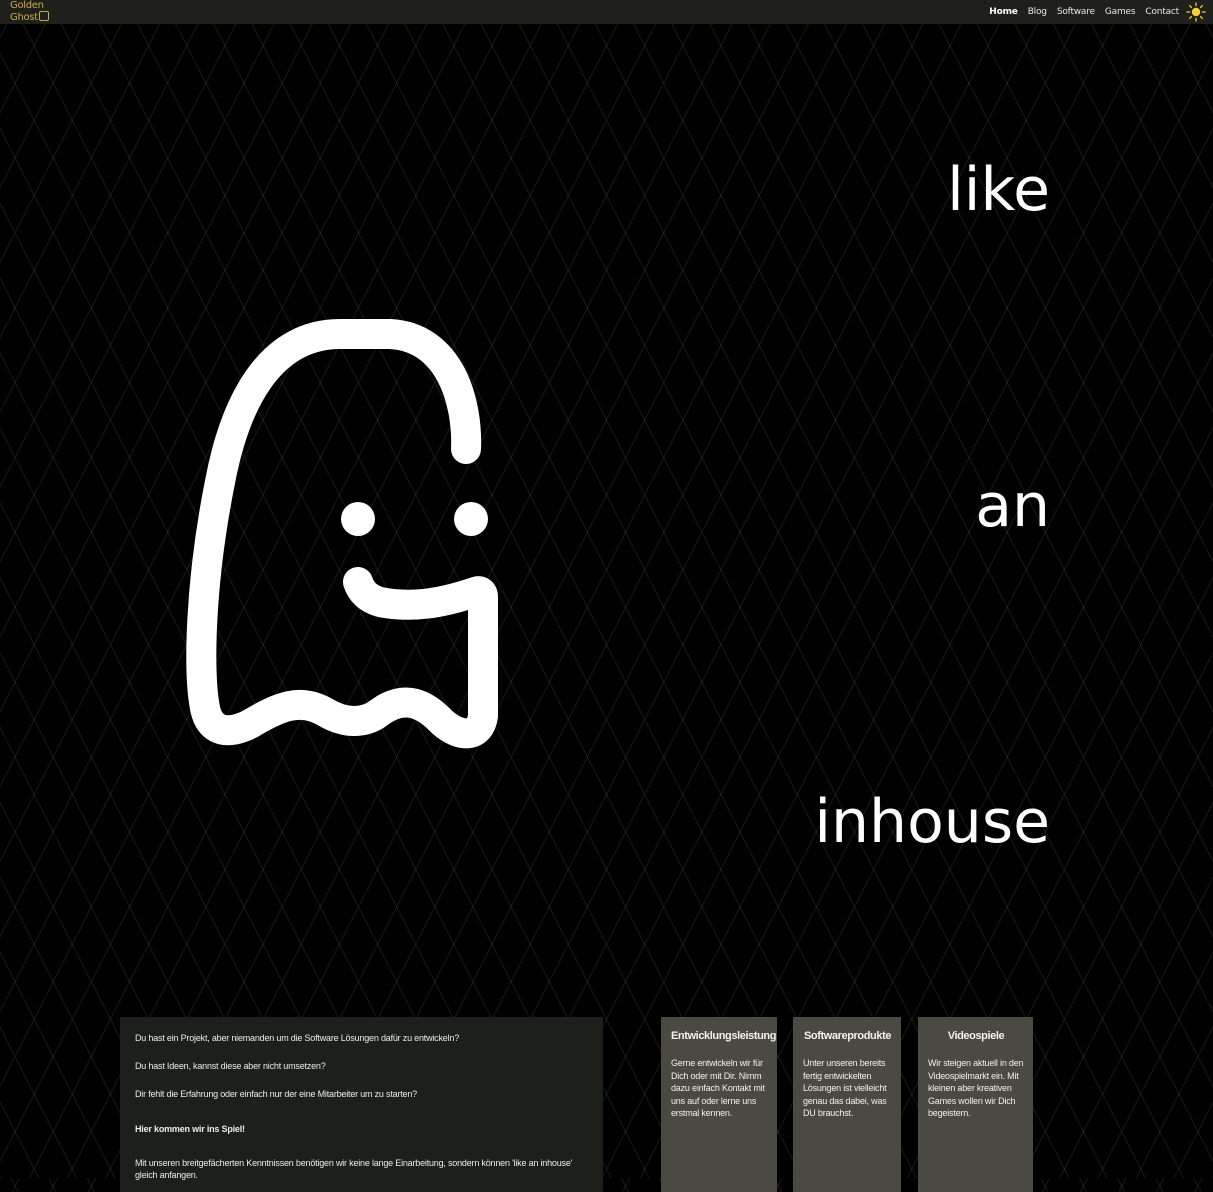 The height and width of the screenshot is (1192, 1213). I want to click on hero-word-like: like, so click(998, 190).